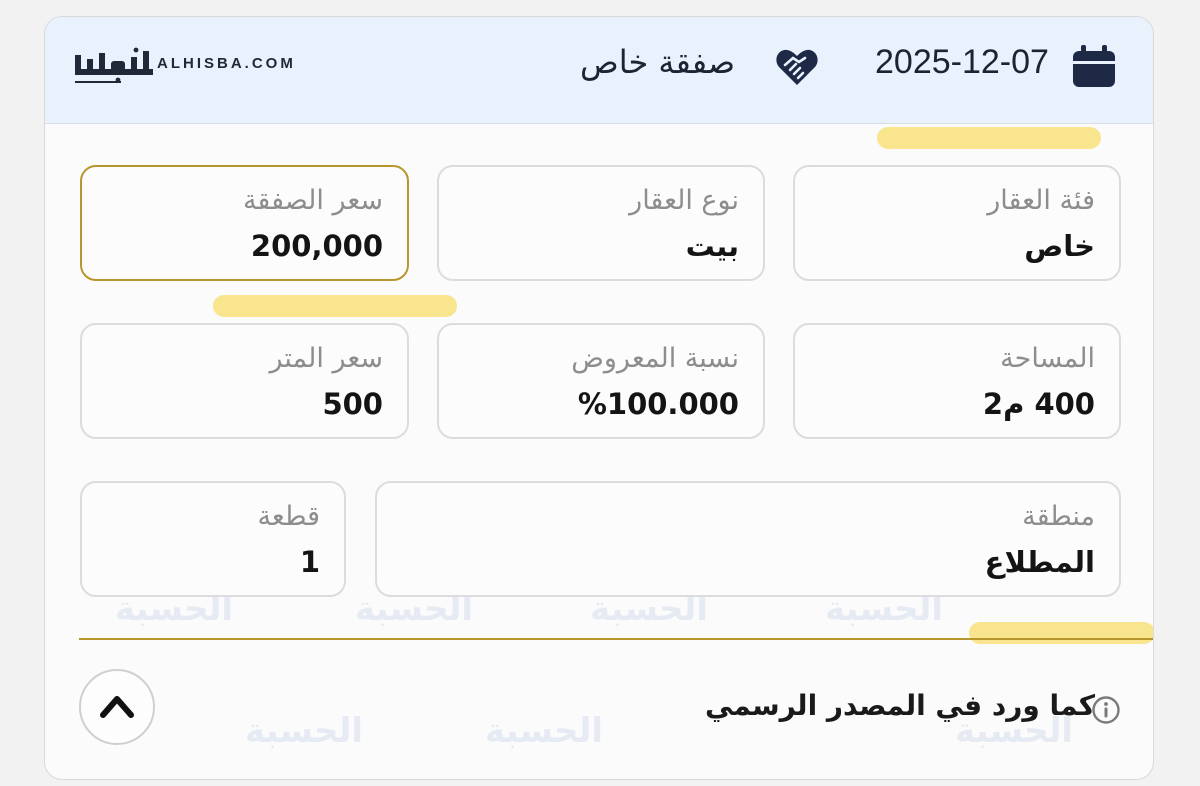 The height and width of the screenshot is (786, 1200). What do you see at coordinates (1059, 246) in the screenshot?
I see `property-category-value: خاص` at bounding box center [1059, 246].